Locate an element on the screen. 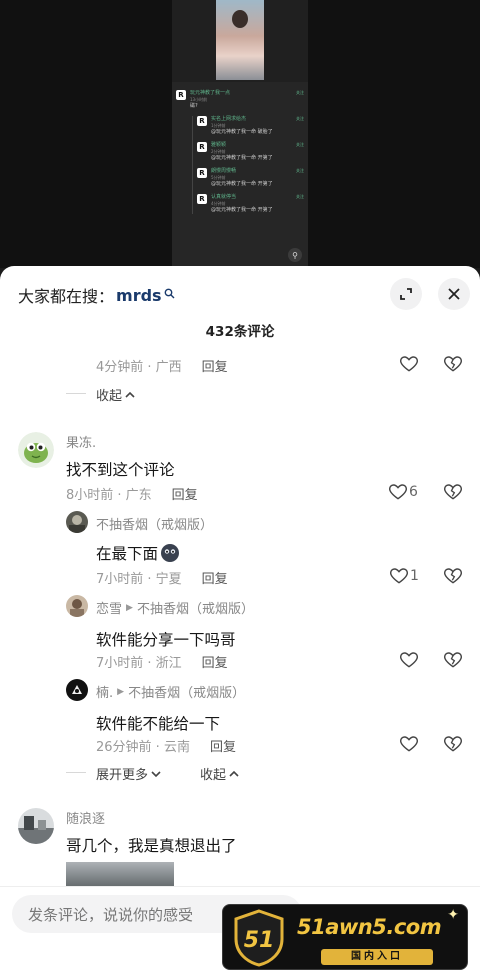 This screenshot has height=976, width=480. reply-meta: 26分钟前 · 云南 回复 is located at coordinates (166, 745).